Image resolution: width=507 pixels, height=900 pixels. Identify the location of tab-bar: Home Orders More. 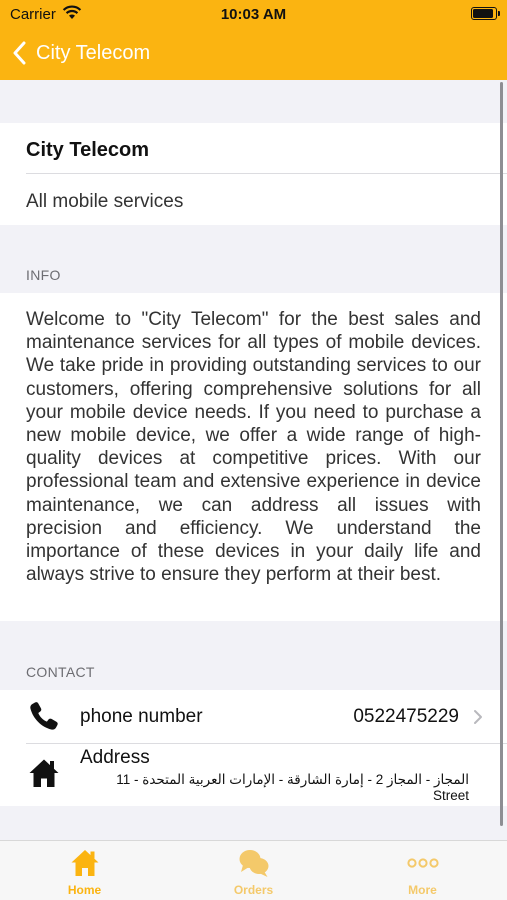
(253, 870).